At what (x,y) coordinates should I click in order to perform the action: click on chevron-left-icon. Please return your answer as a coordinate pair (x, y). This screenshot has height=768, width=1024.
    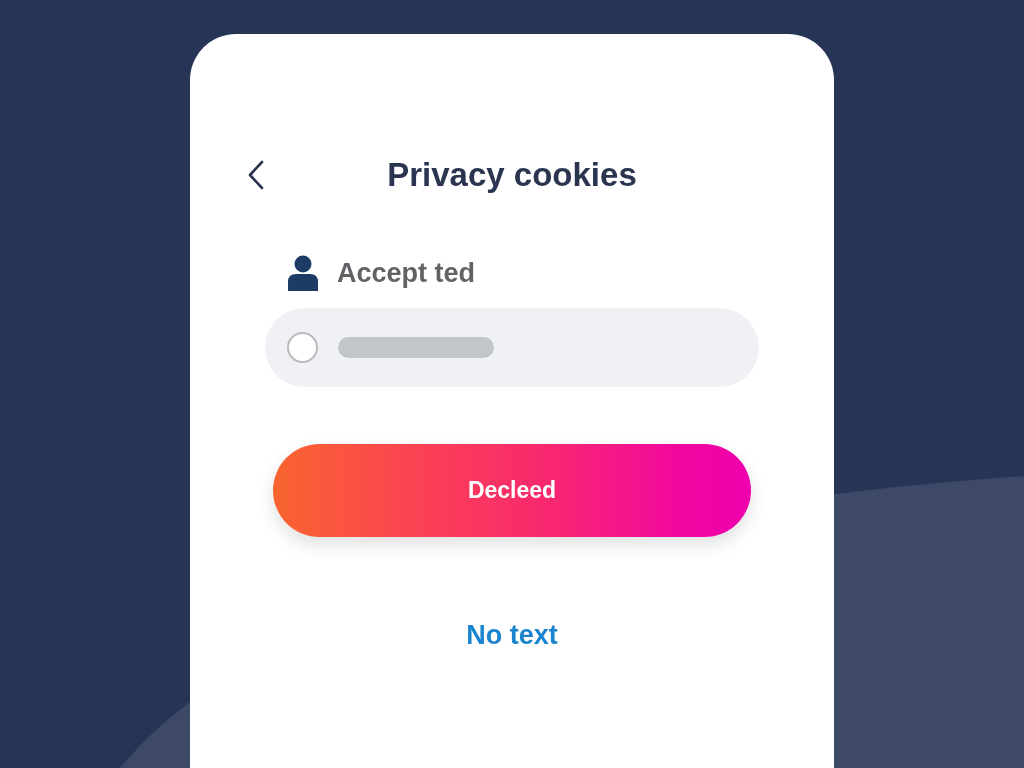
    Looking at the image, I should click on (256, 175).